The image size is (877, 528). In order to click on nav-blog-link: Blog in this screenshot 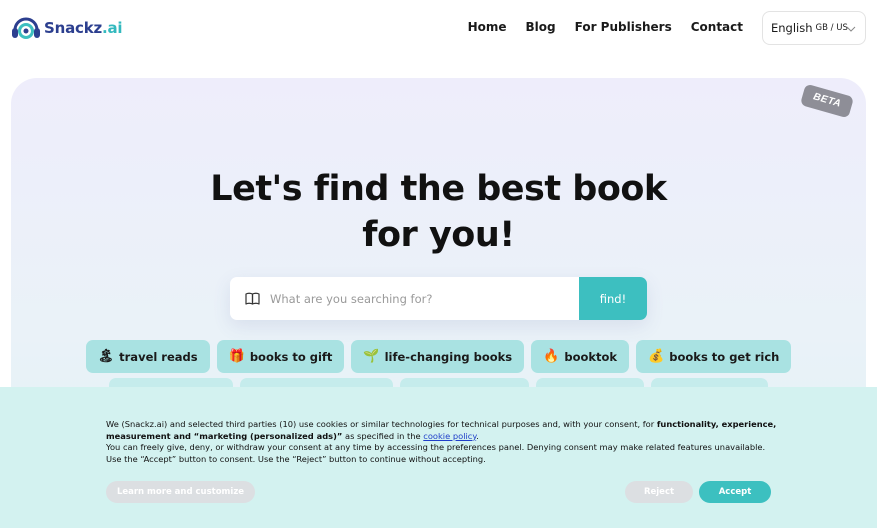, I will do `click(541, 27)`.